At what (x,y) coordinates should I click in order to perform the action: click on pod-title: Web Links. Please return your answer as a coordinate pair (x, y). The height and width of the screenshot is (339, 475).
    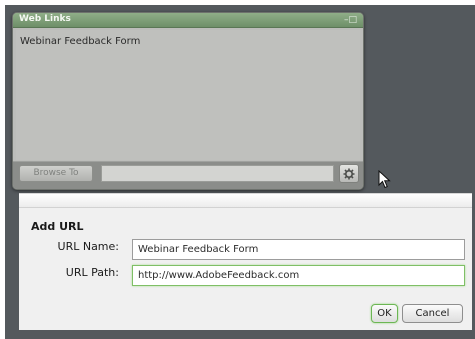
    Looking at the image, I should click on (45, 19).